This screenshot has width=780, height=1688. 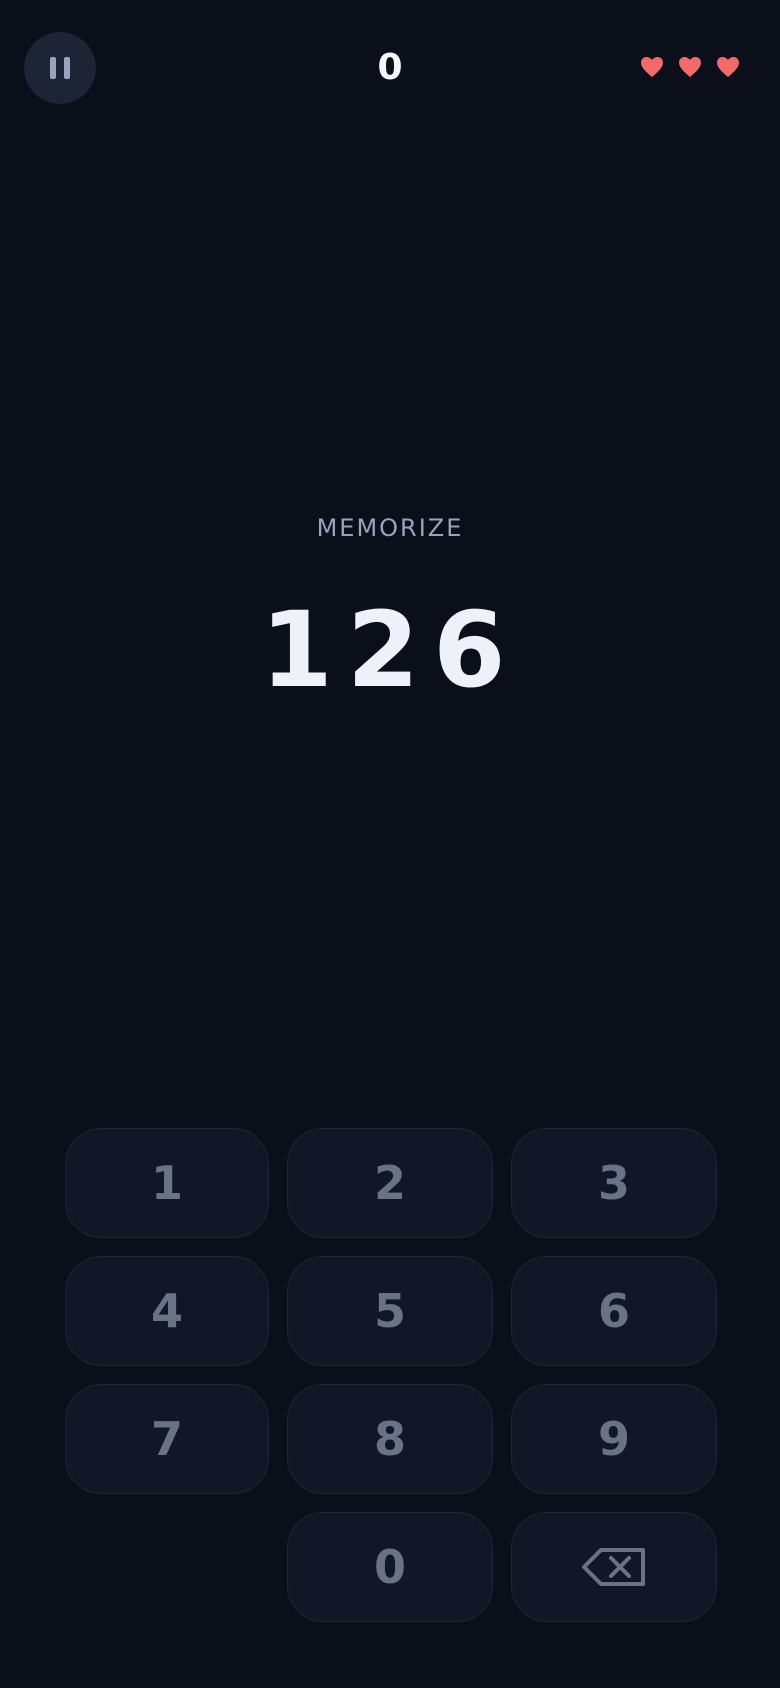 What do you see at coordinates (614, 1311) in the screenshot?
I see `key-6: 6` at bounding box center [614, 1311].